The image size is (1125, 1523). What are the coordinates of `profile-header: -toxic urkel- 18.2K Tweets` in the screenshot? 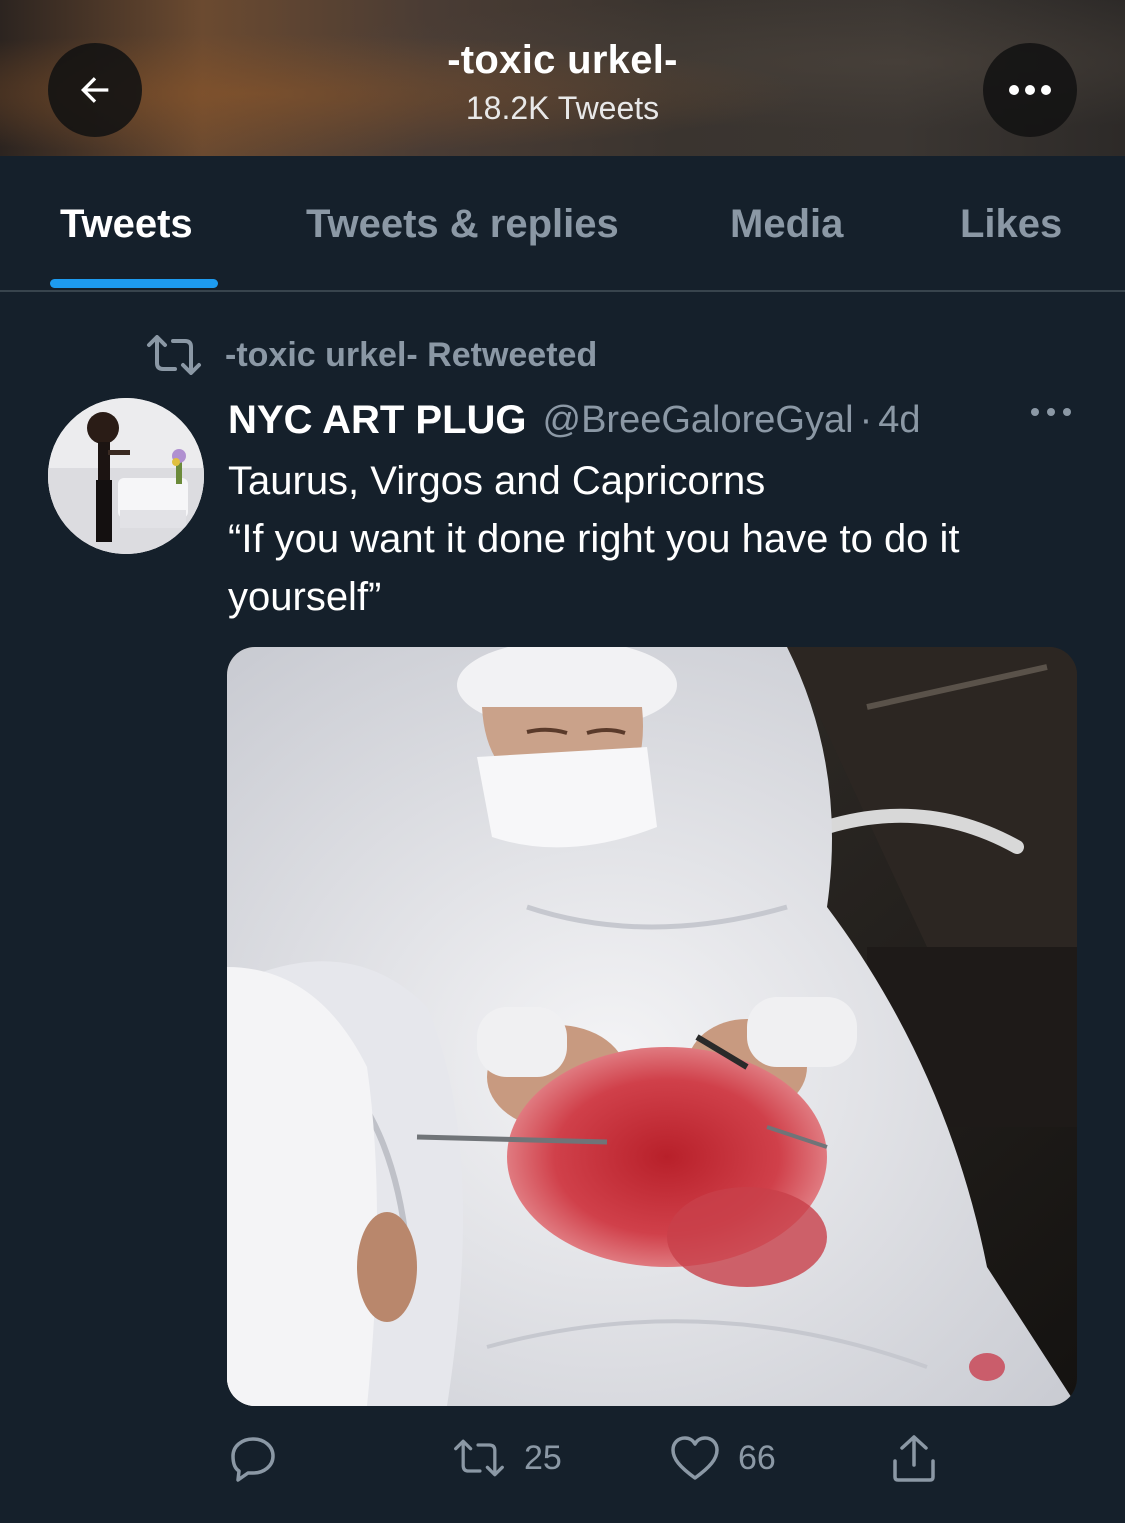 It's located at (562, 78).